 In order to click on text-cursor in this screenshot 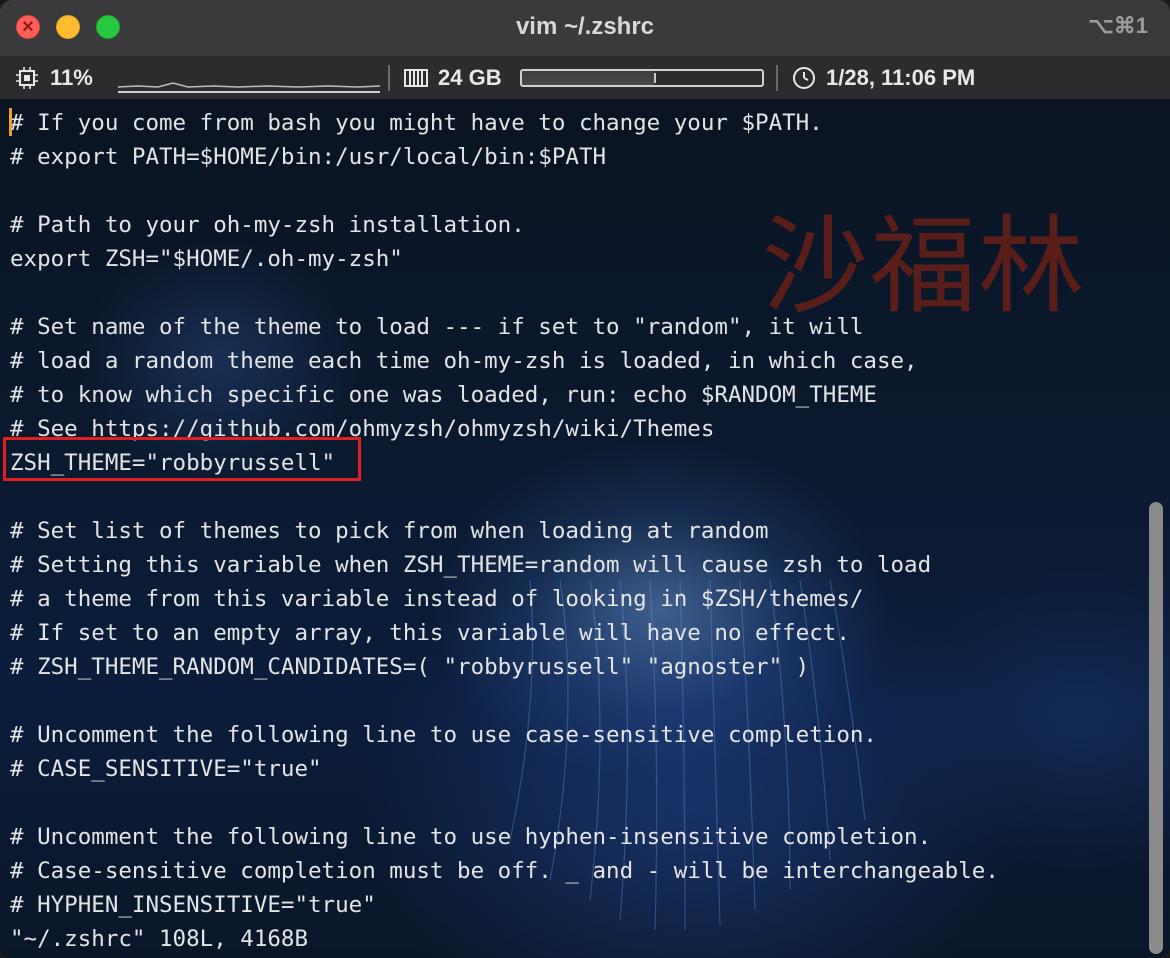, I will do `click(10, 122)`.